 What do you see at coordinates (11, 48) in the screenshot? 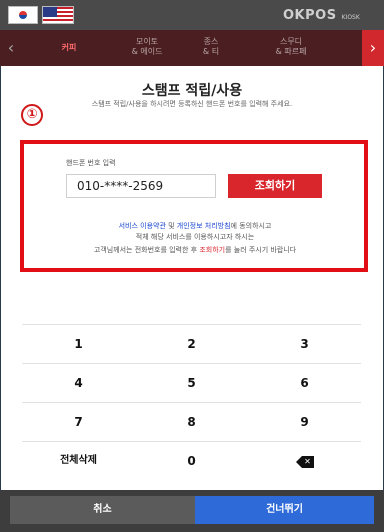
I see `tabs-prev-icon: ‹` at bounding box center [11, 48].